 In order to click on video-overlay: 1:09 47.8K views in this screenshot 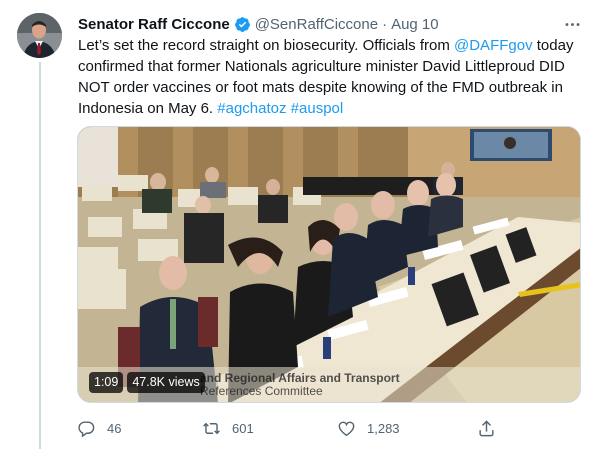, I will do `click(147, 382)`.